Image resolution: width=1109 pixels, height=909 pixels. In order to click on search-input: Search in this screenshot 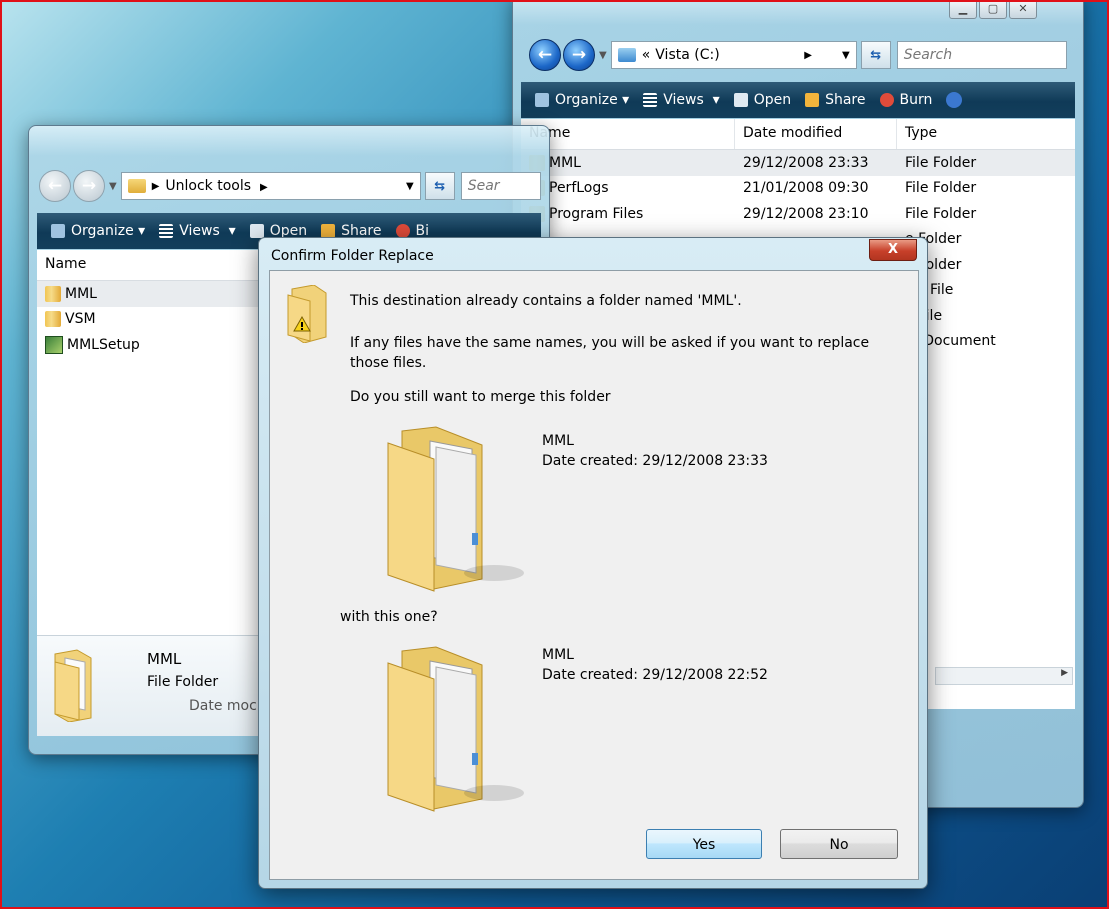, I will do `click(981, 55)`.